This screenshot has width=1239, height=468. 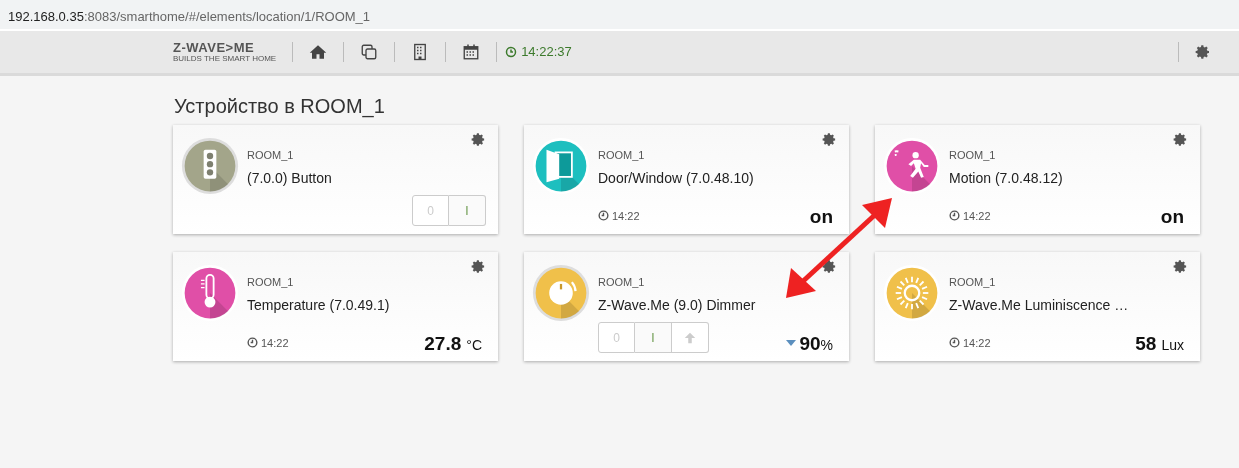 What do you see at coordinates (225, 59) in the screenshot?
I see `logo-tagline: BUILDS THE SMART HOME` at bounding box center [225, 59].